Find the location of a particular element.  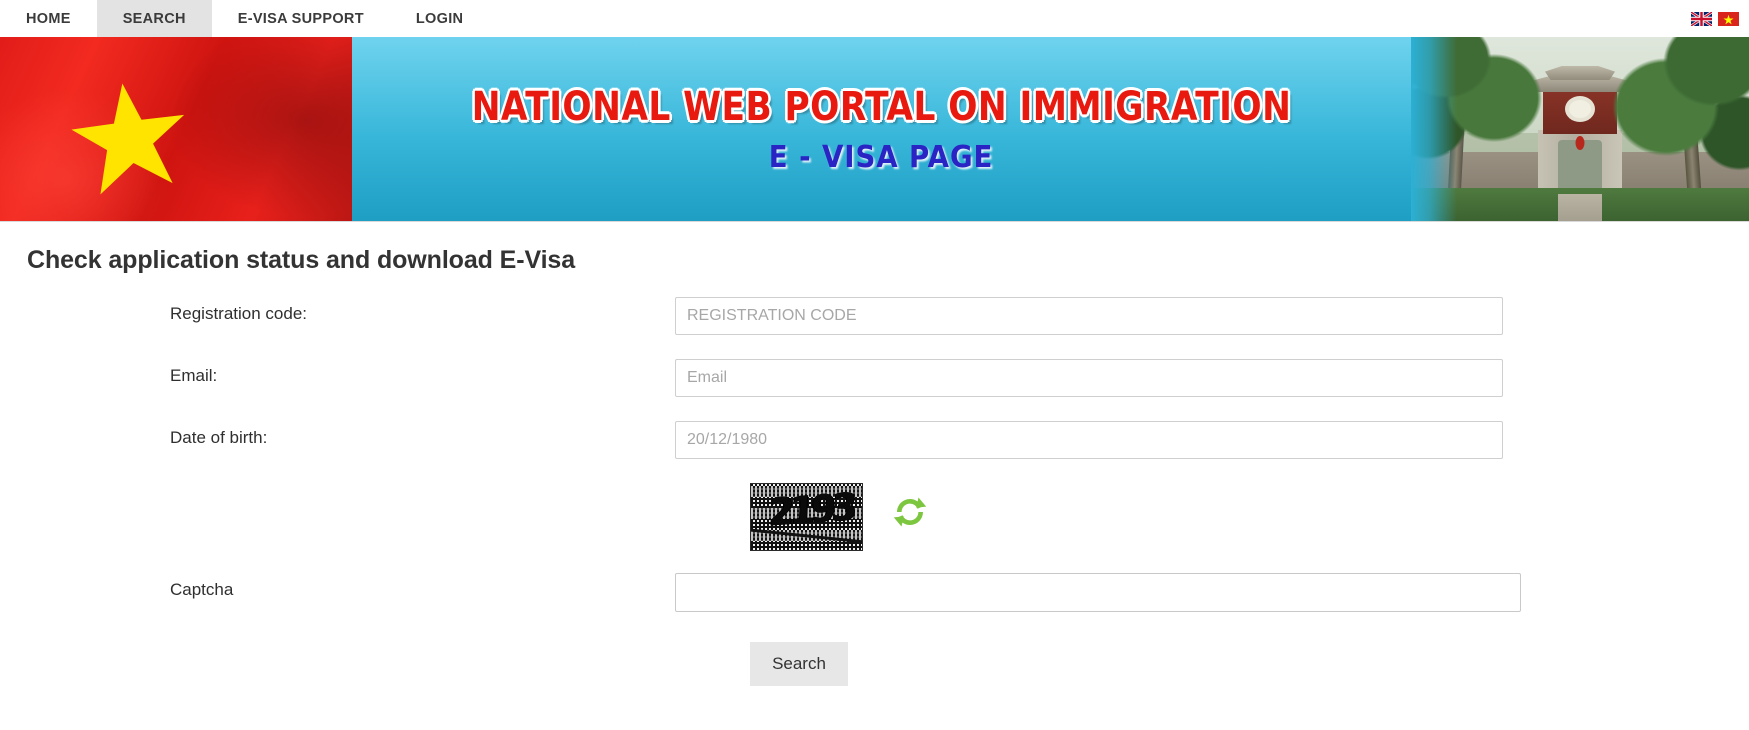

nav-item-label: E-VISA SUPPORT is located at coordinates (300, 18).